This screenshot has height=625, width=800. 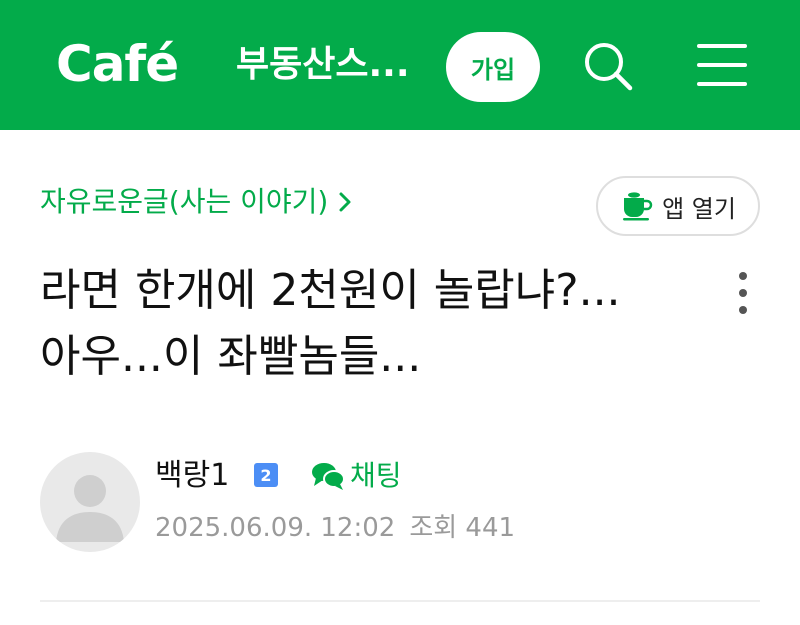 I want to click on chat-button: 채팅, so click(x=356, y=476).